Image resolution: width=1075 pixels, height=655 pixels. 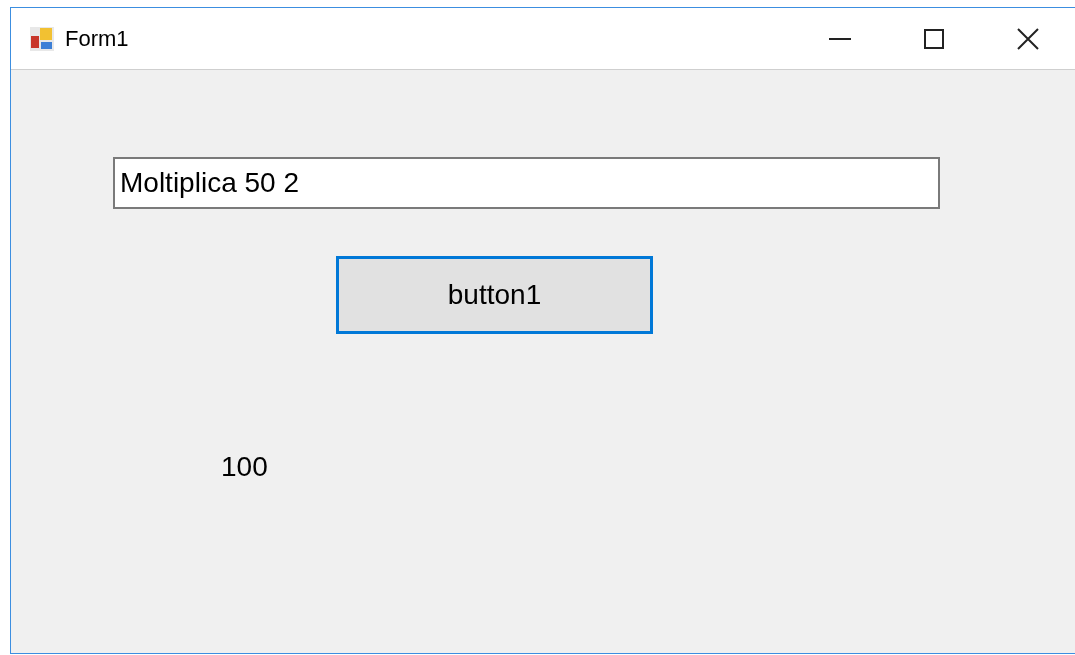 What do you see at coordinates (526, 183) in the screenshot?
I see `text-field: Moltiplica 50 2` at bounding box center [526, 183].